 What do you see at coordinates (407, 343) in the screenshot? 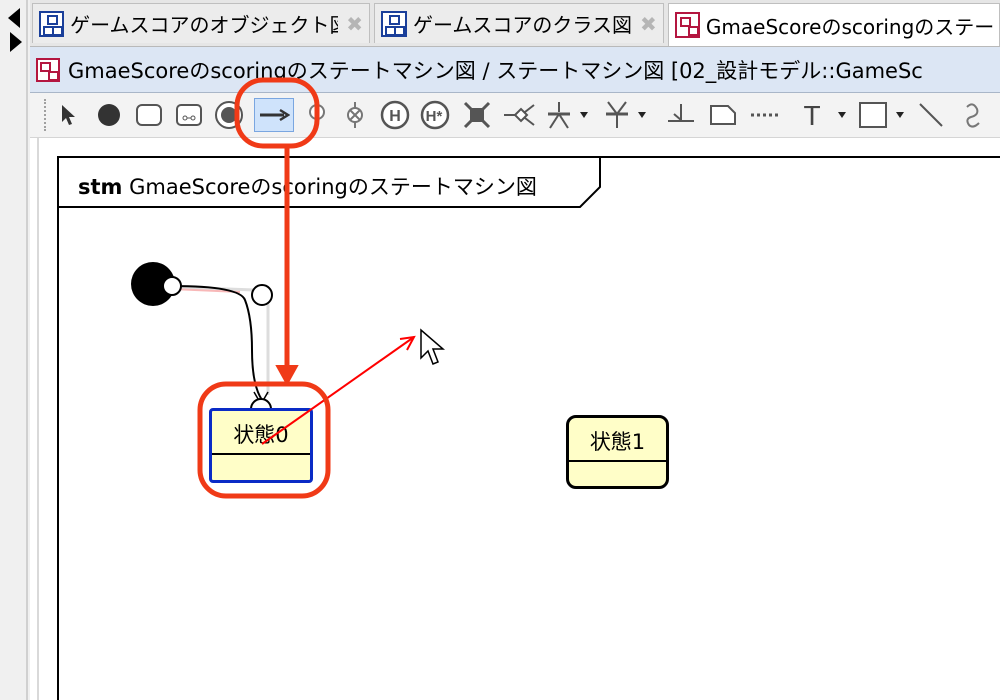
I see `transition-drag-arrowhead` at bounding box center [407, 343].